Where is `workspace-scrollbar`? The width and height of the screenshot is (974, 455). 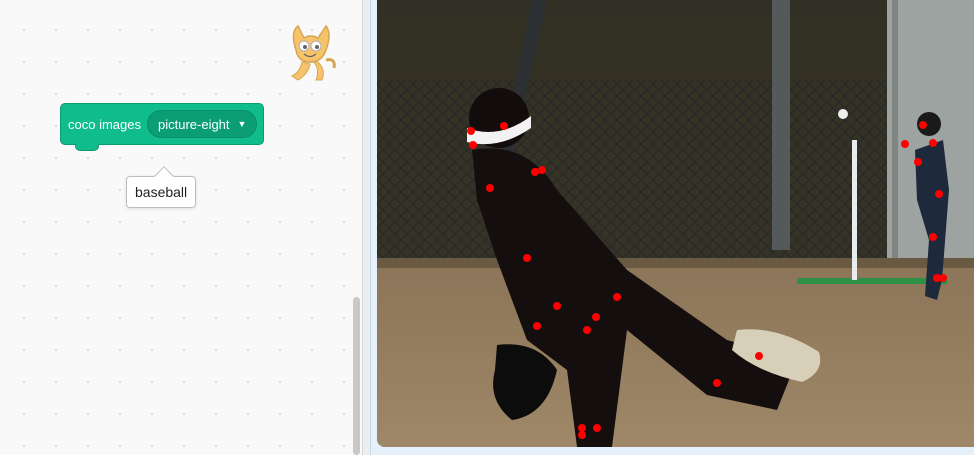
workspace-scrollbar is located at coordinates (356, 376).